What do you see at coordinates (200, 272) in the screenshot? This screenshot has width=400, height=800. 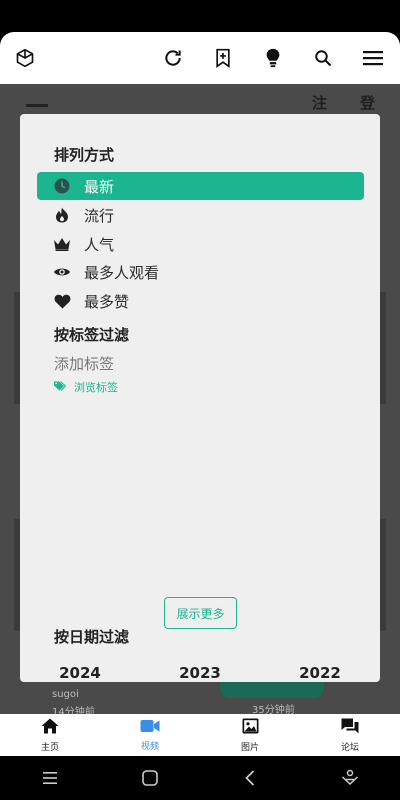 I see `sort-option-most-viewed: 最多人观看` at bounding box center [200, 272].